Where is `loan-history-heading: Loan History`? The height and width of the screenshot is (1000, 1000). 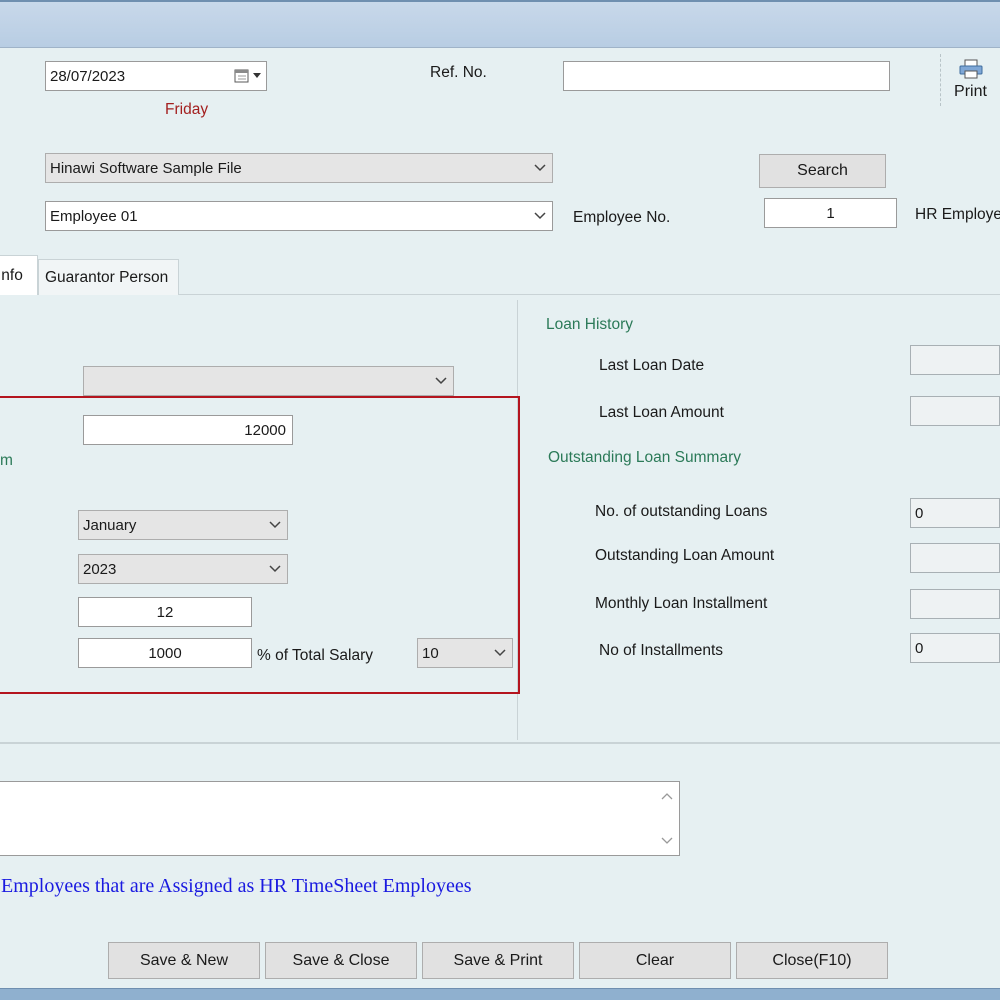
loan-history-heading: Loan History is located at coordinates (590, 324).